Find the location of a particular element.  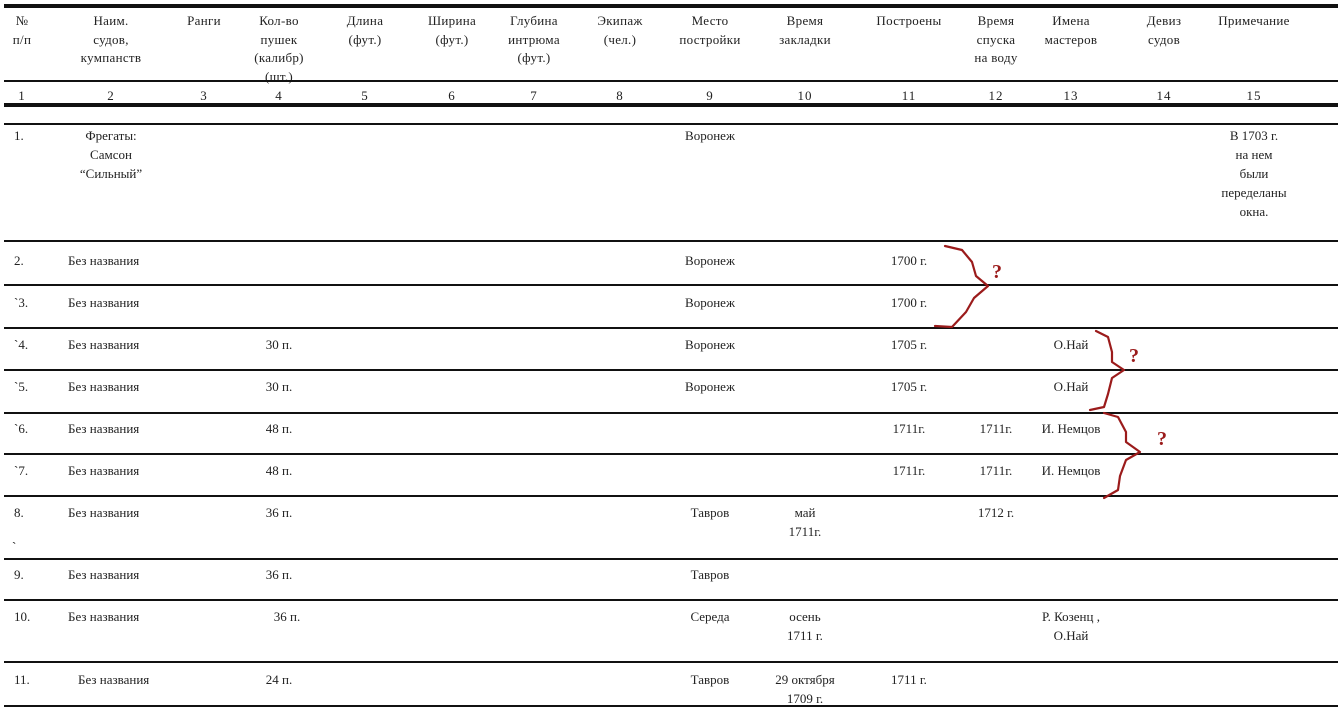

row-number: 8. is located at coordinates (19, 512).